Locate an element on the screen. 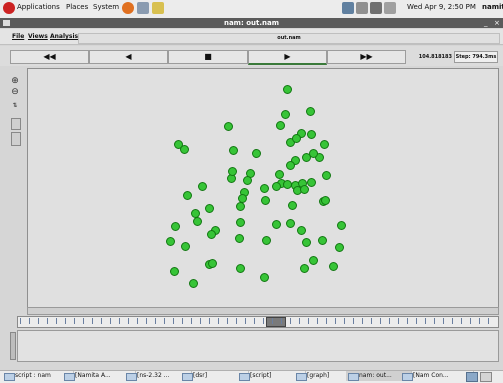  file-menu: File is located at coordinates (18, 36).